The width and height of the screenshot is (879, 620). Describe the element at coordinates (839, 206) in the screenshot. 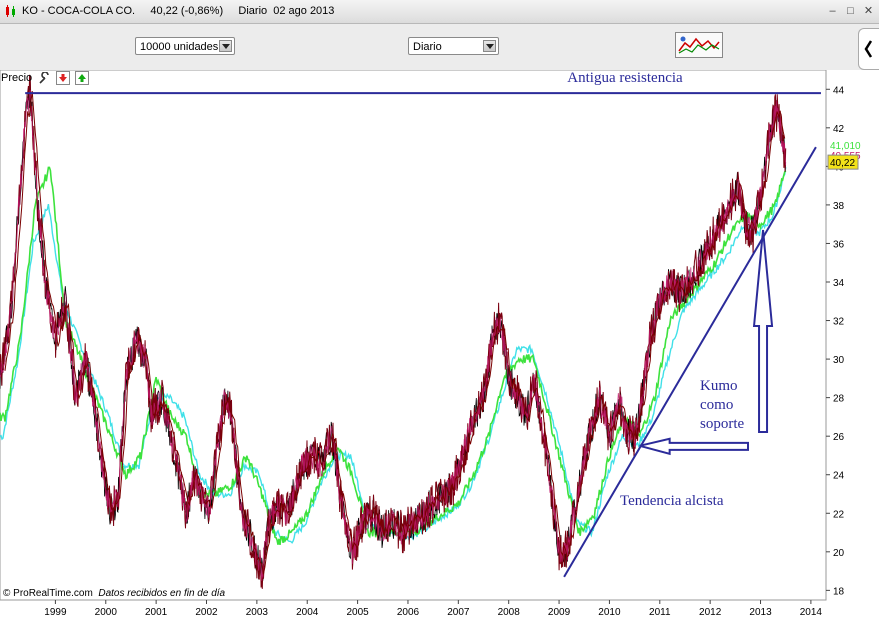

I see `y-tick-label: 38` at that location.